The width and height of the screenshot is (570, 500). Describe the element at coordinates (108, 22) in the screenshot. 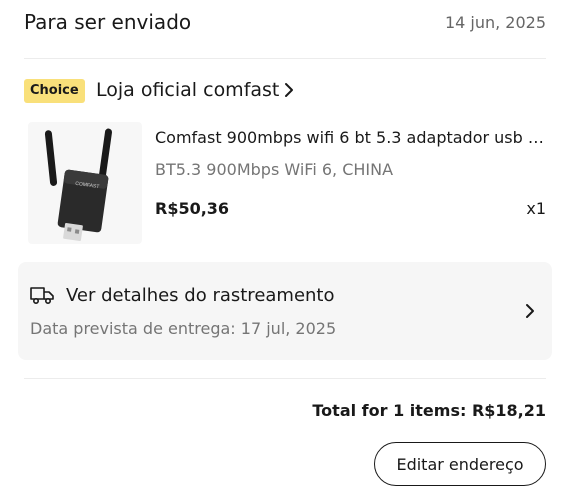

I see `order-status-title: Para ser enviado` at that location.